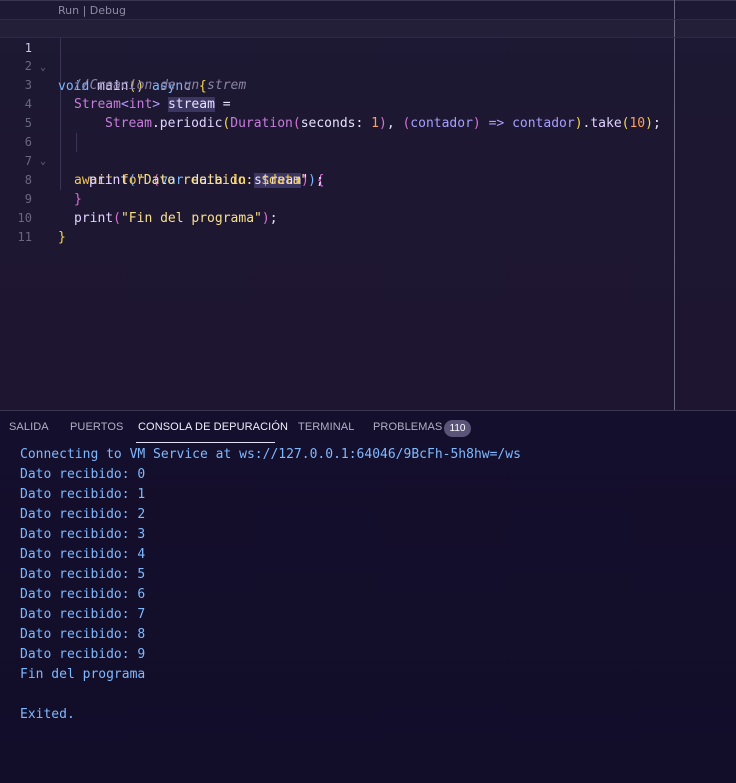  Describe the element at coordinates (368, 160) in the screenshot. I see `code-line-7: 7 print("Dato recibido: $data");` at that location.